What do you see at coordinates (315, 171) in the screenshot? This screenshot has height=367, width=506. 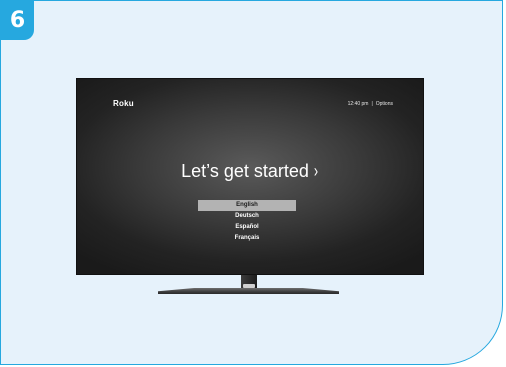 I see `chevron-right-icon: ›` at bounding box center [315, 171].